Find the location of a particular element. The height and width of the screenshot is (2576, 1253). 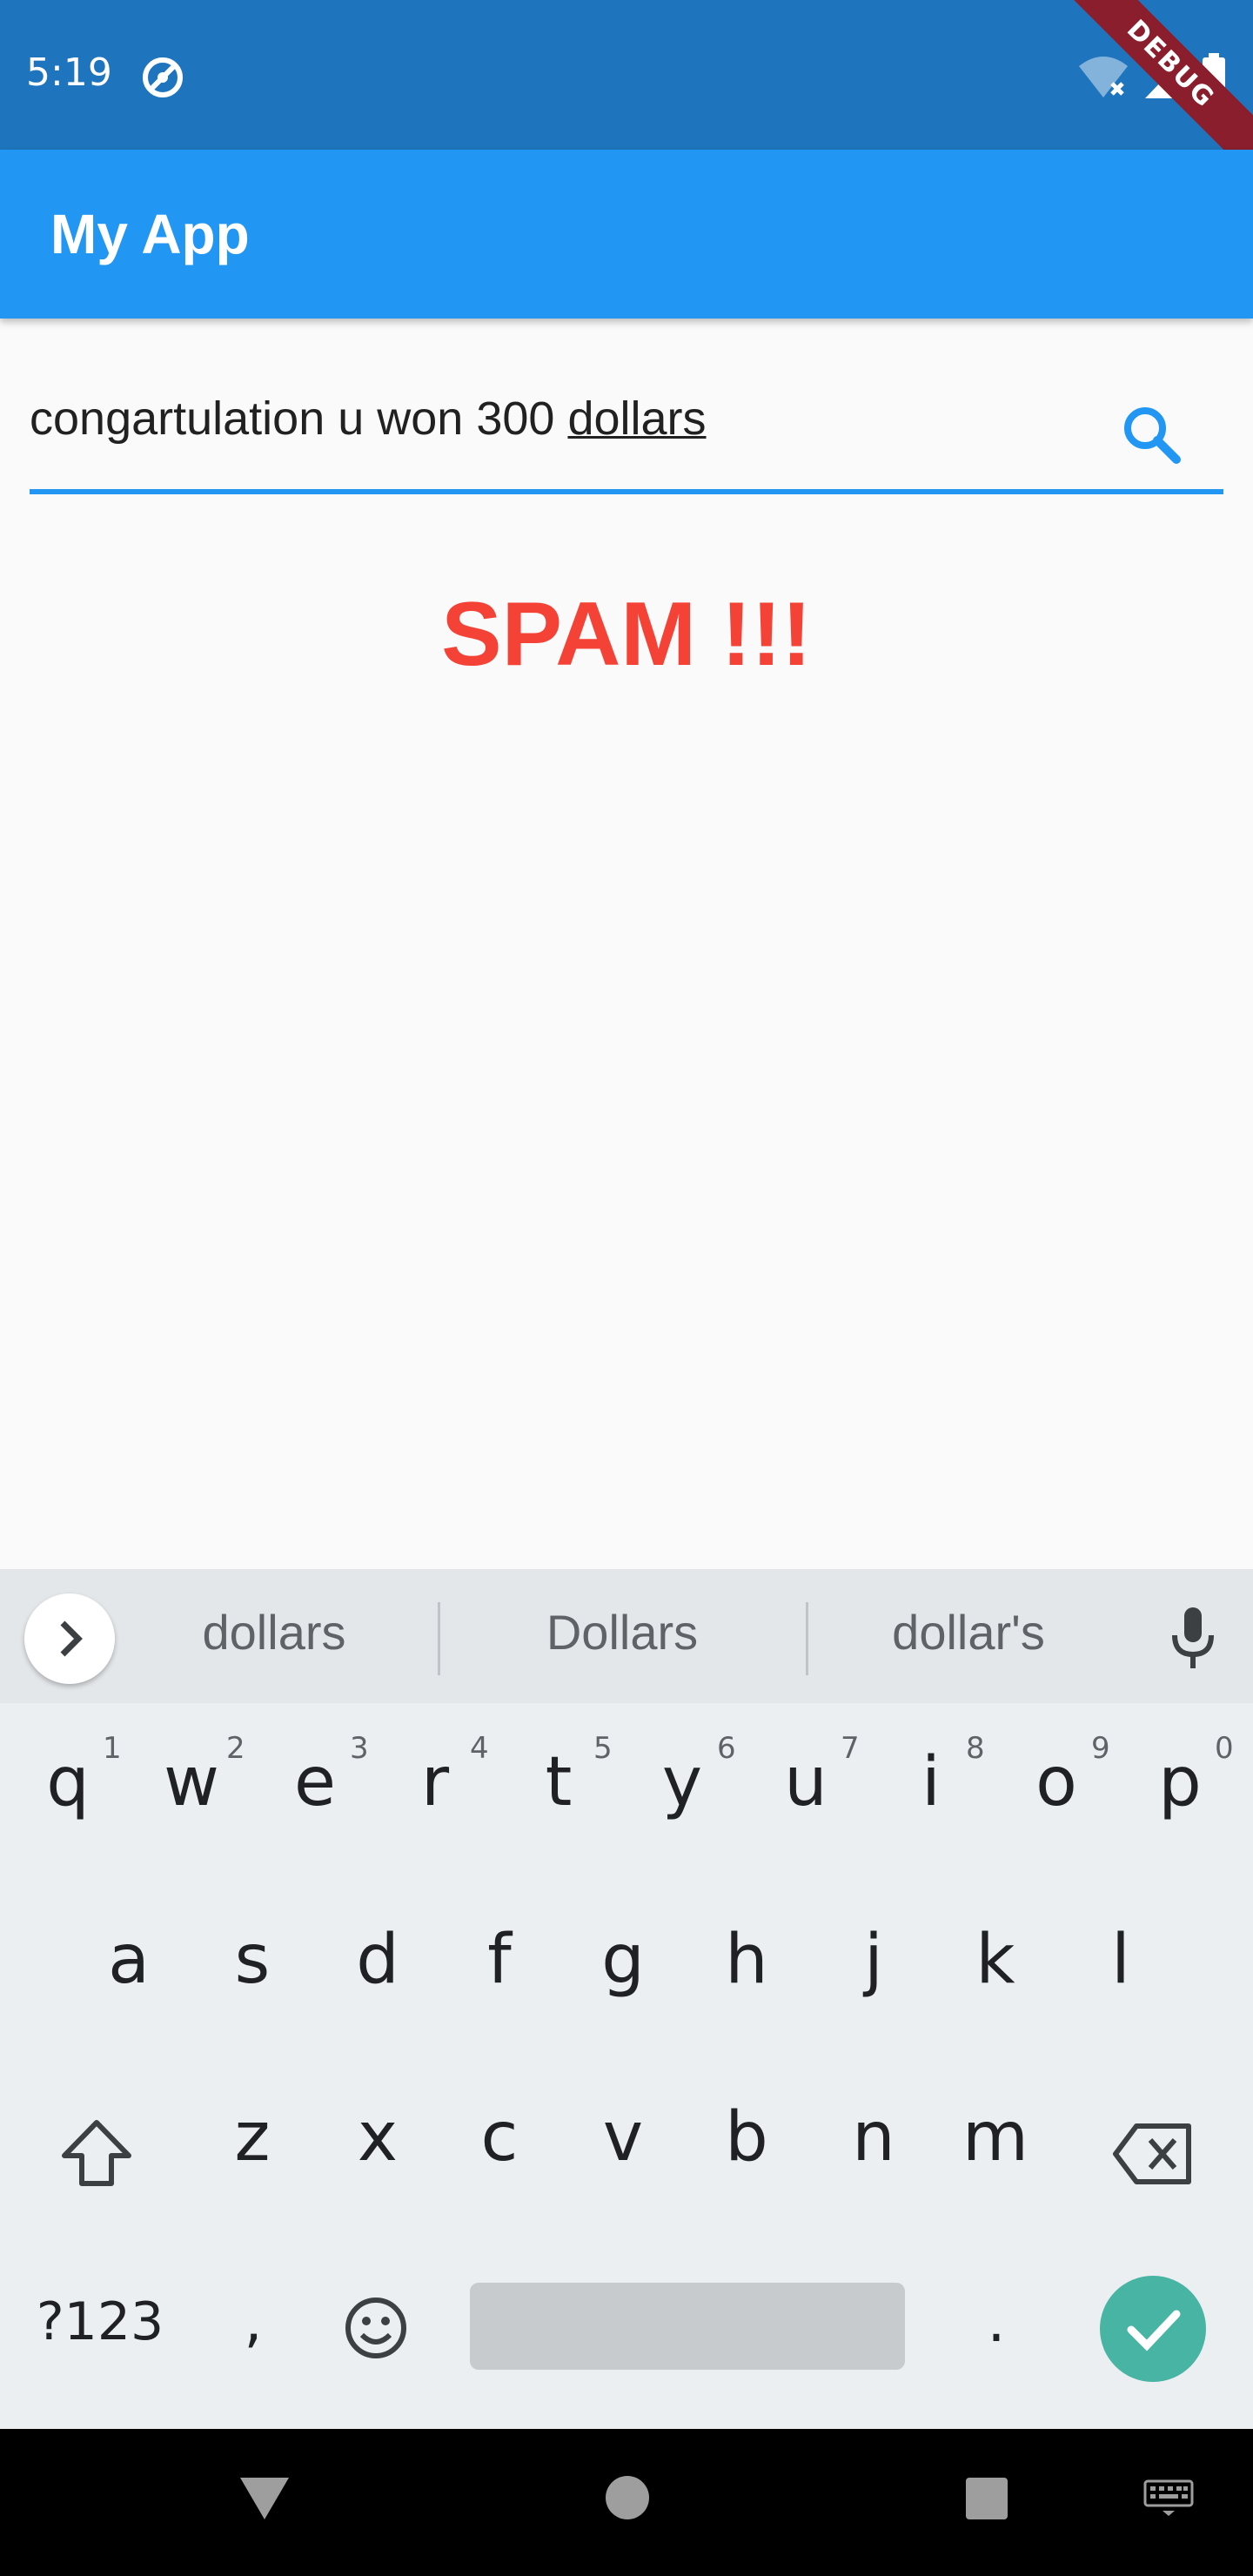

key-k: k is located at coordinates (996, 1960).